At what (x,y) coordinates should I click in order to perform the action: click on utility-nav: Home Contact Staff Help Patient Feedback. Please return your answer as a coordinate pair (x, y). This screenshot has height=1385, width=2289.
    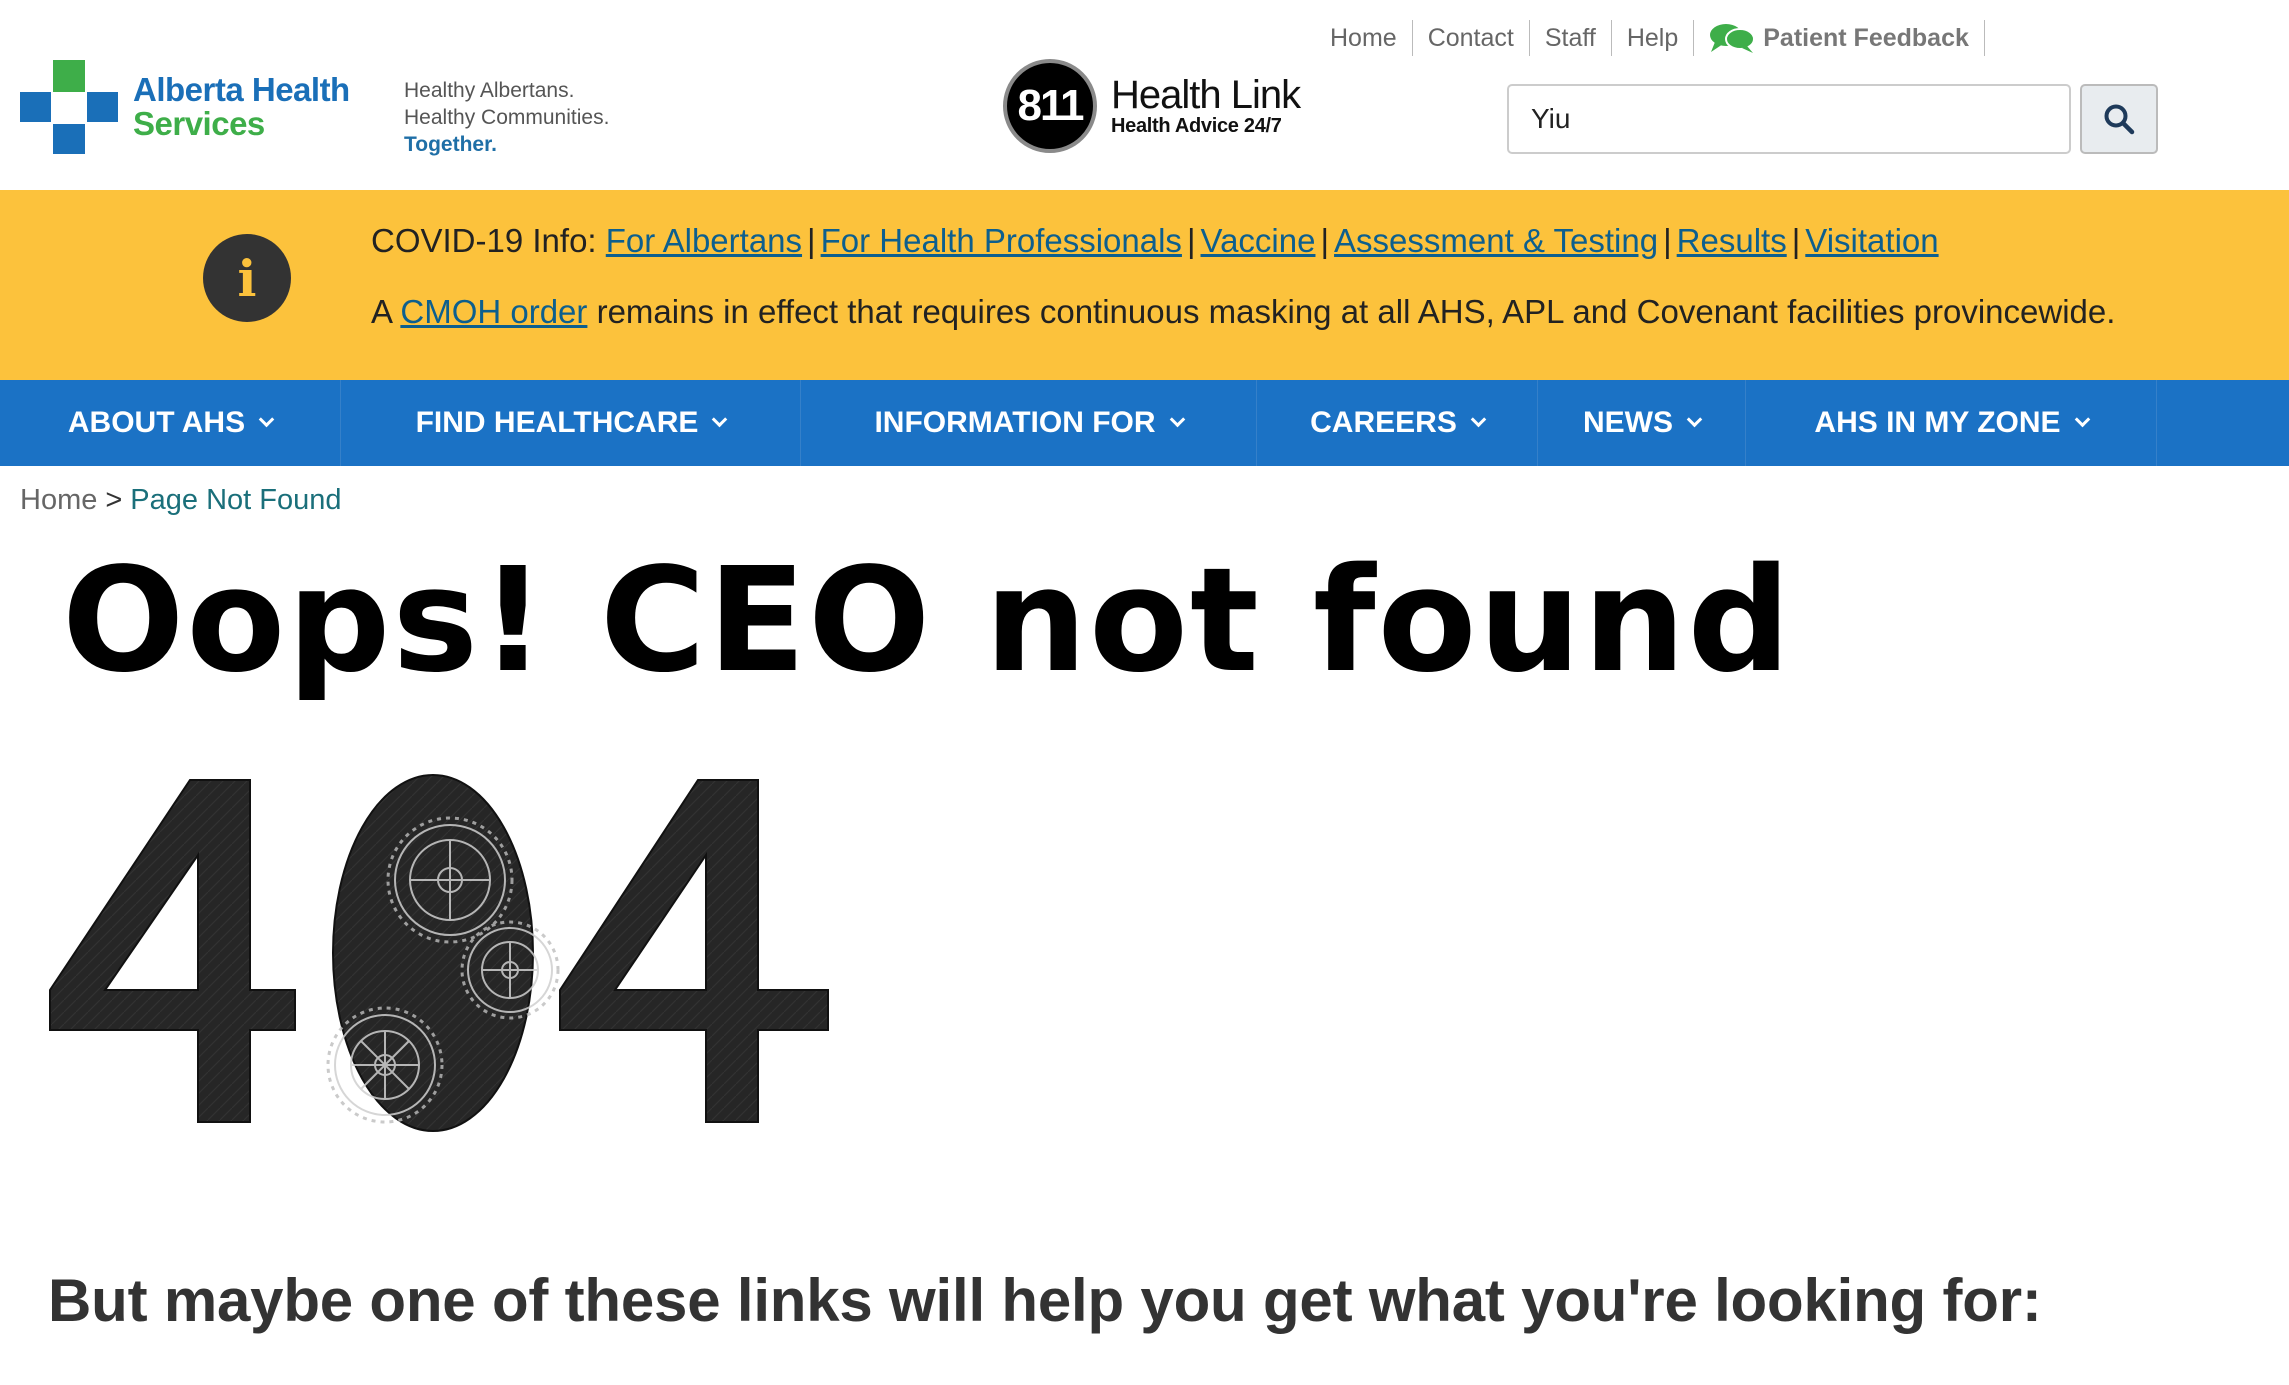
    Looking at the image, I should click on (1650, 38).